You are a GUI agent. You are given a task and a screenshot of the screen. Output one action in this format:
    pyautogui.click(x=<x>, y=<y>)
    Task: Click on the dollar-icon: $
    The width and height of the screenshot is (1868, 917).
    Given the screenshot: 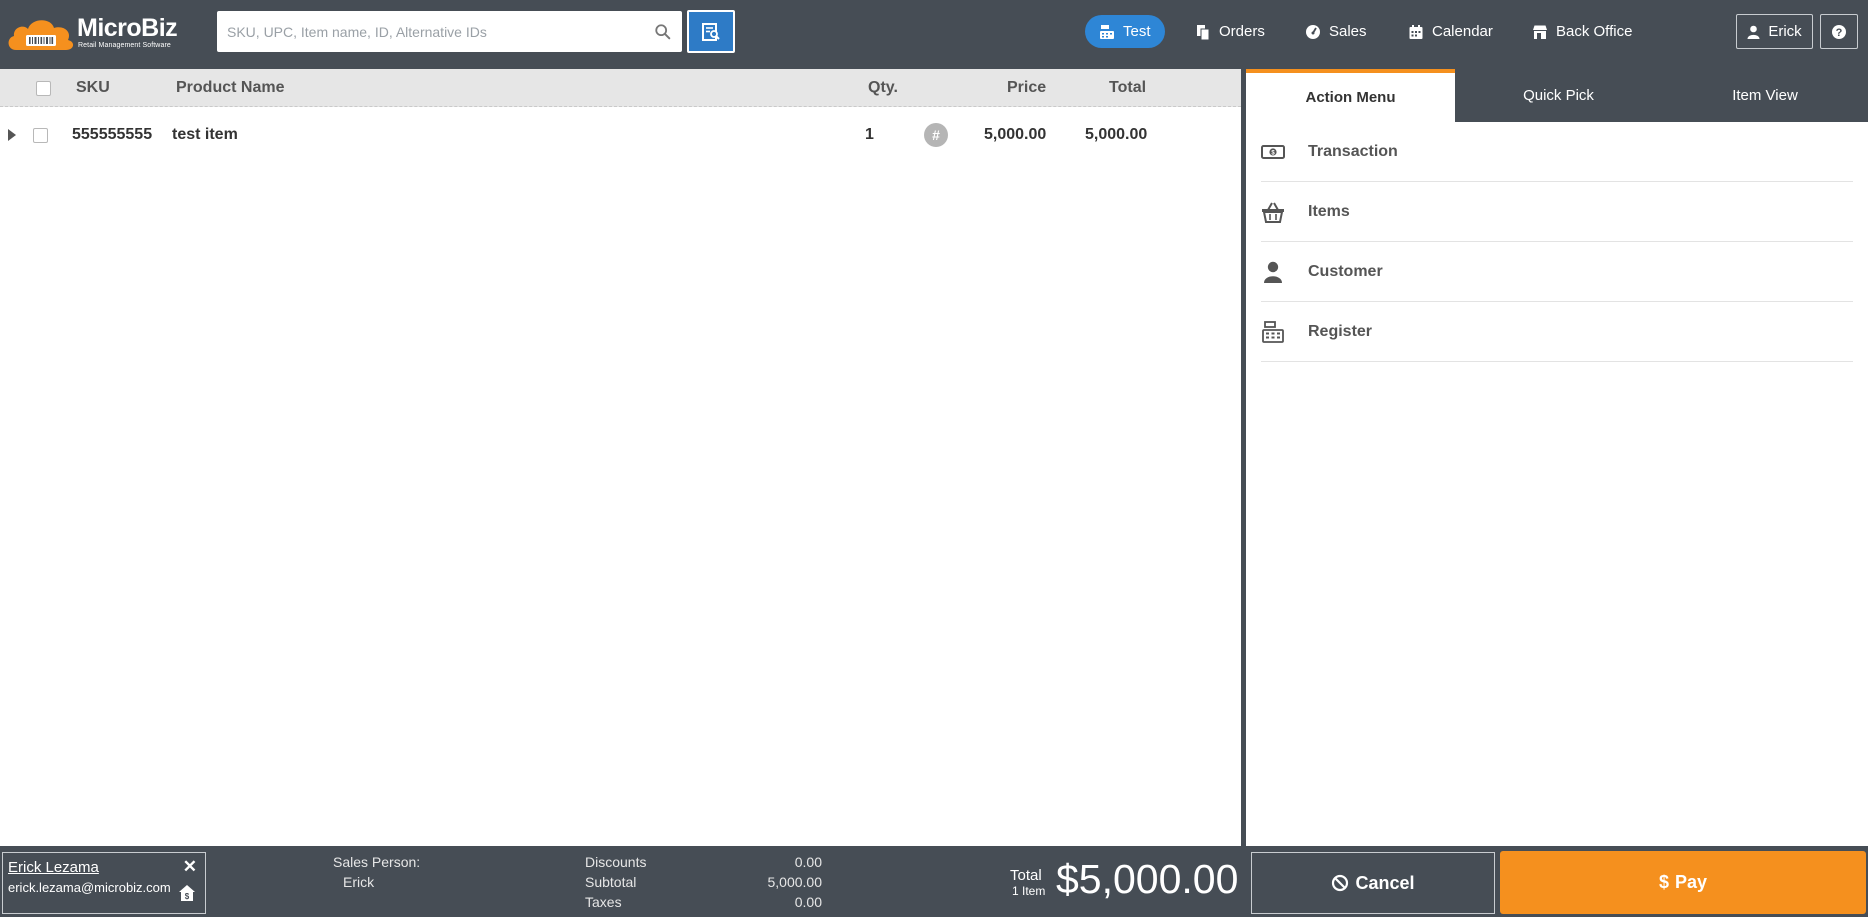 What is the action you would take?
    pyautogui.click(x=1663, y=882)
    